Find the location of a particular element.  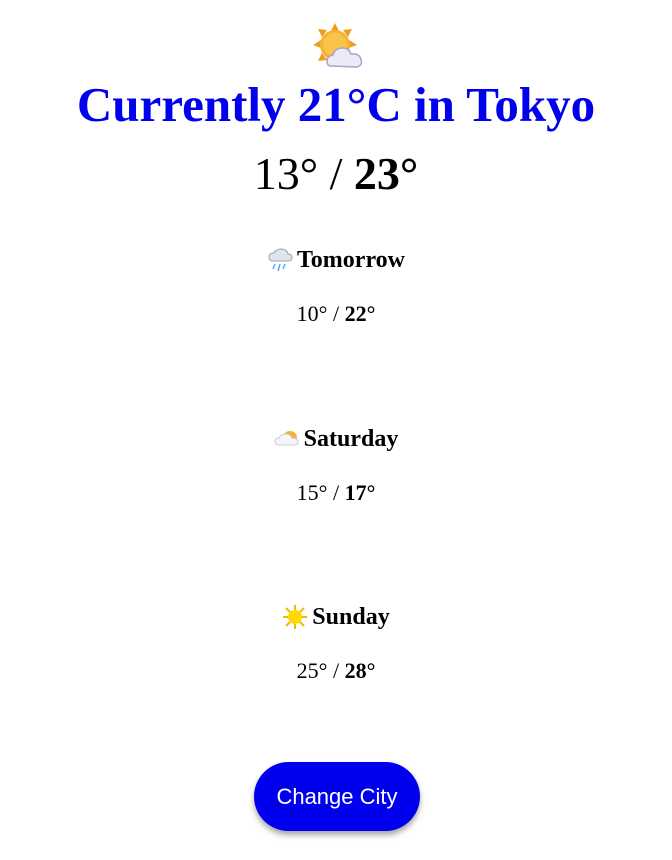

forecast-day-name: Saturday is located at coordinates (351, 439).